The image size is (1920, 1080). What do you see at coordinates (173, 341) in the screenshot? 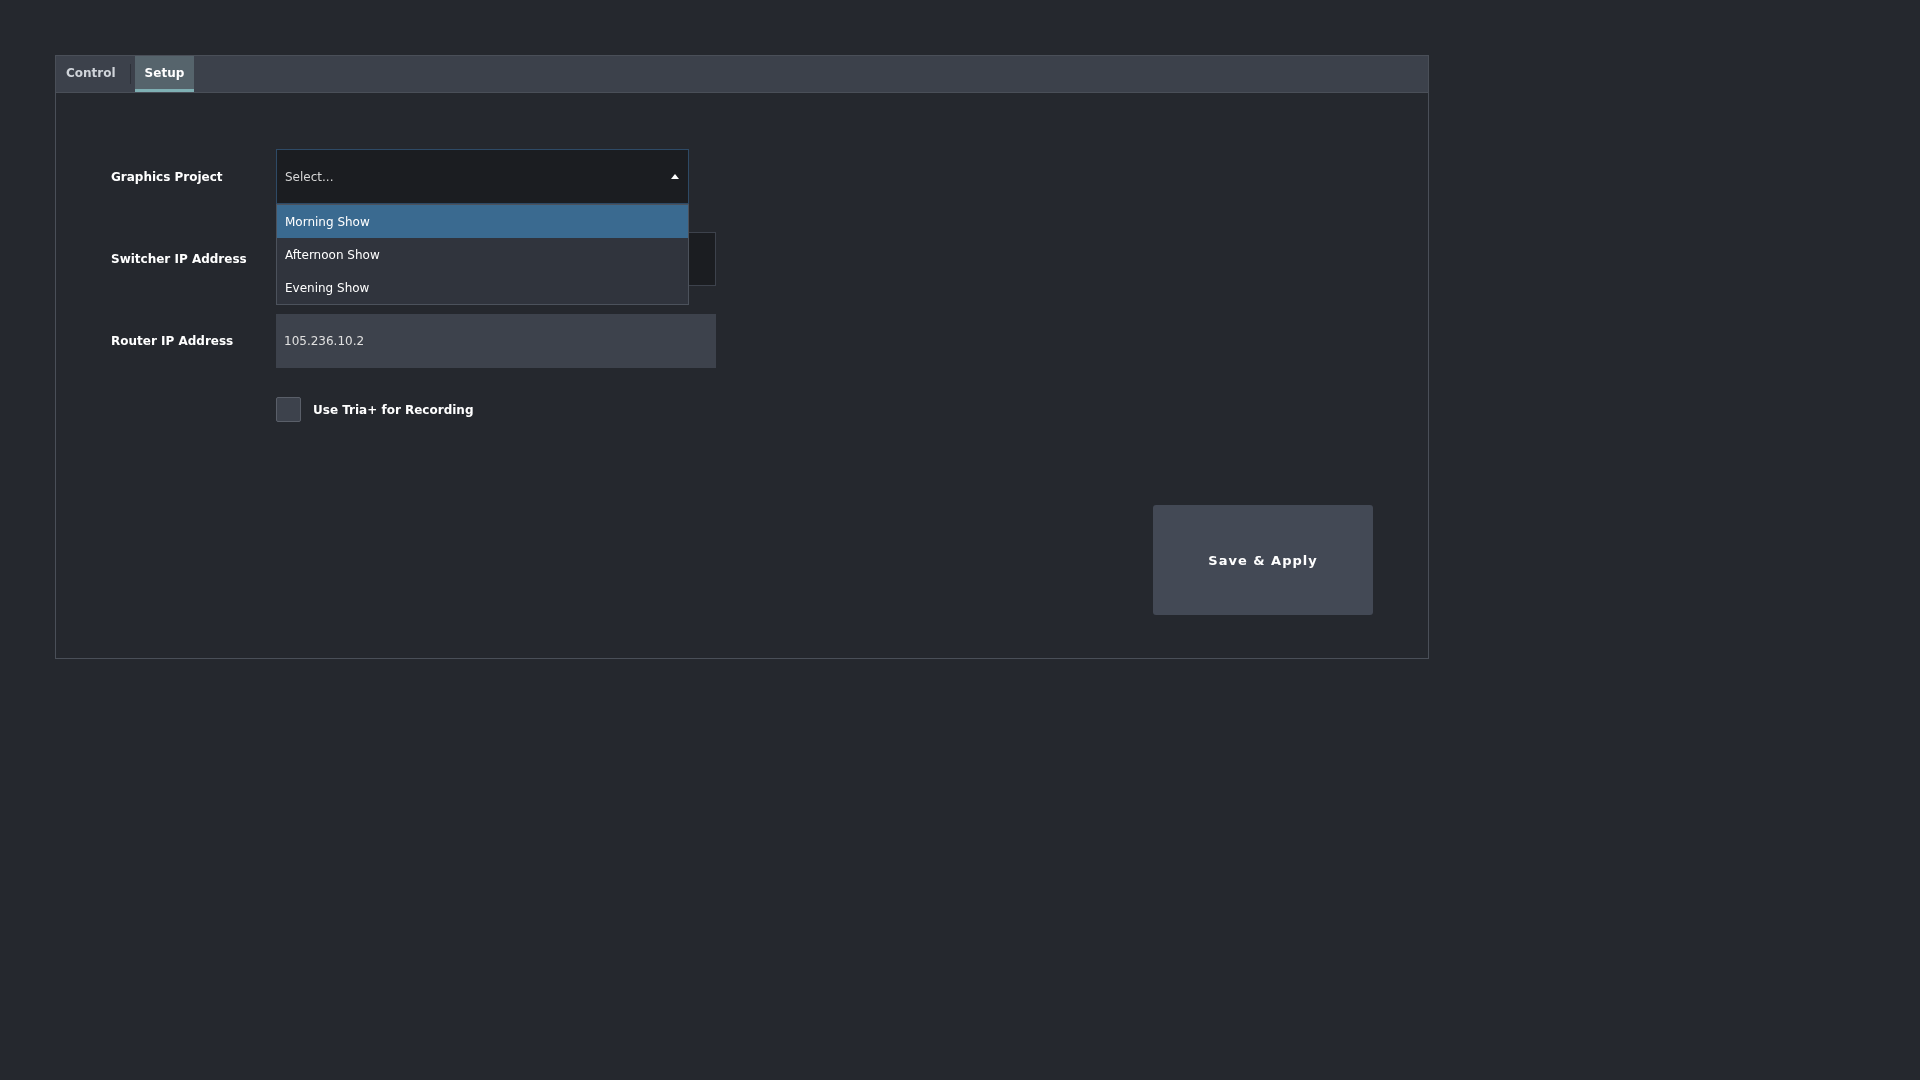
I see `field-label: Router IP Address` at bounding box center [173, 341].